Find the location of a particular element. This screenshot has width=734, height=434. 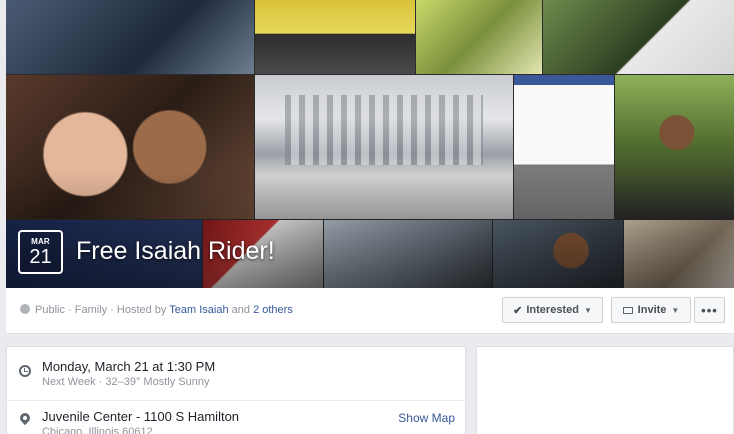

show-map-link: Show Map is located at coordinates (426, 418).